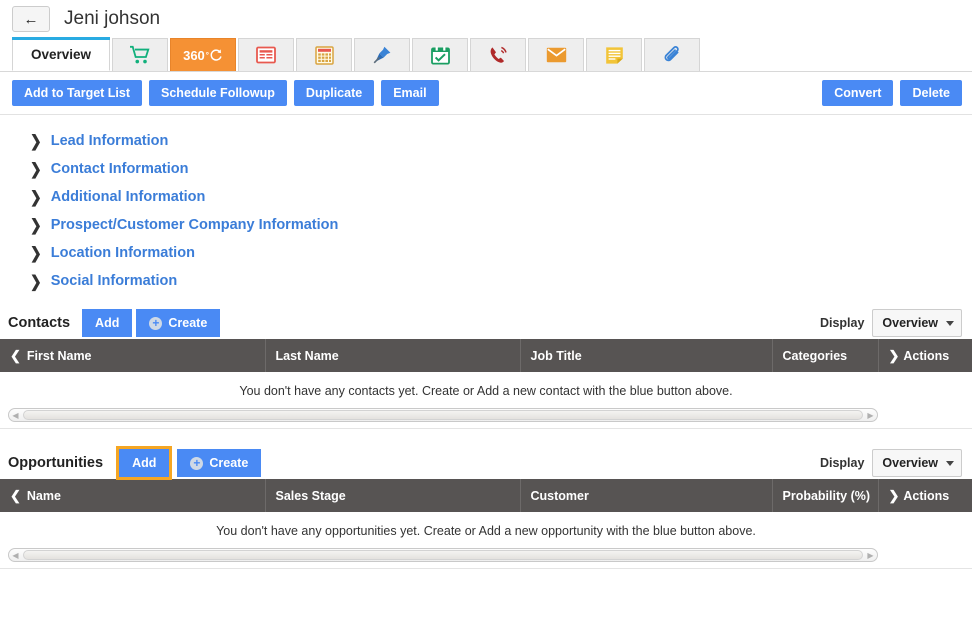 Image resolution: width=972 pixels, height=643 pixels. I want to click on opportunities-create-label: Create, so click(229, 463).